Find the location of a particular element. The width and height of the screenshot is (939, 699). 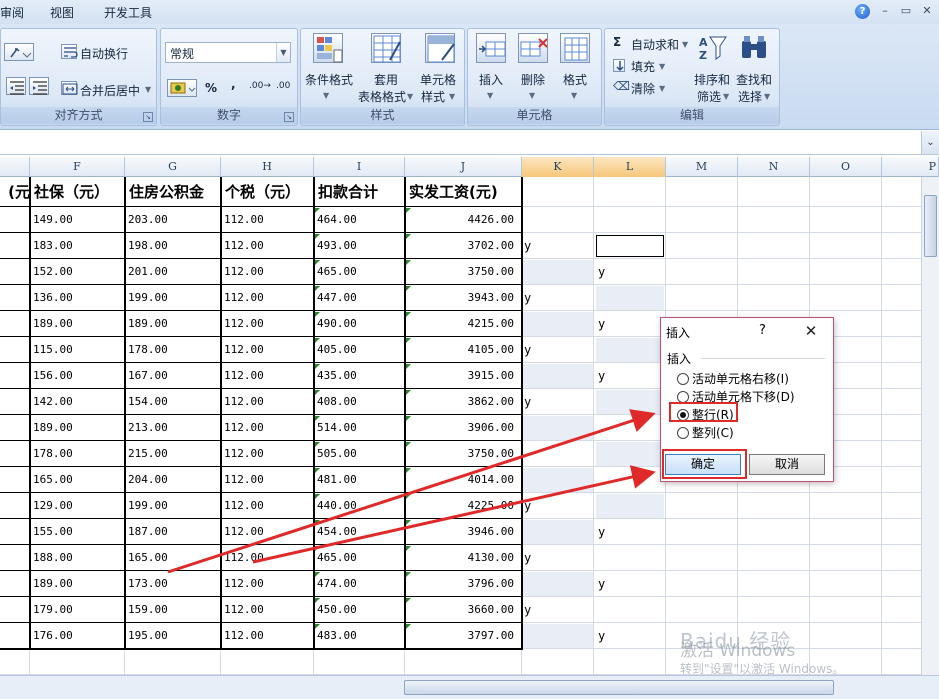

table-cell: 201.00 is located at coordinates (173, 272).